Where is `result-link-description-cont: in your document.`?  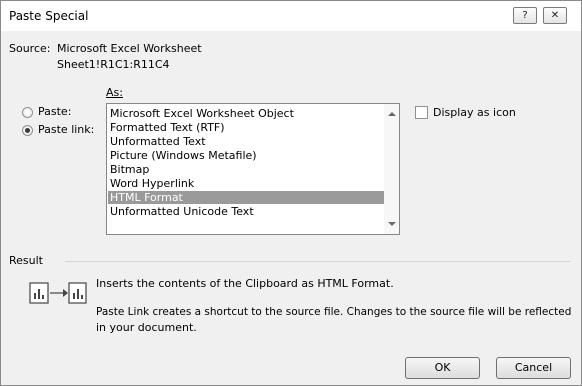
result-link-description-cont: in your document. is located at coordinates (146, 327).